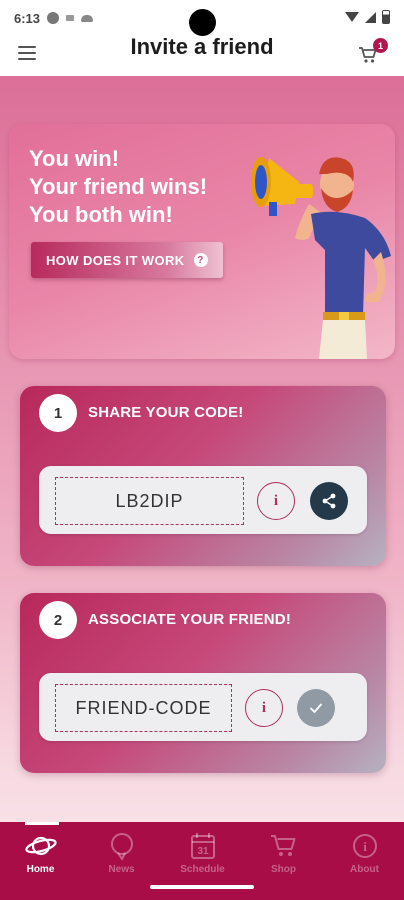 This screenshot has width=404, height=900. Describe the element at coordinates (58, 620) in the screenshot. I see `step-number: 2` at that location.